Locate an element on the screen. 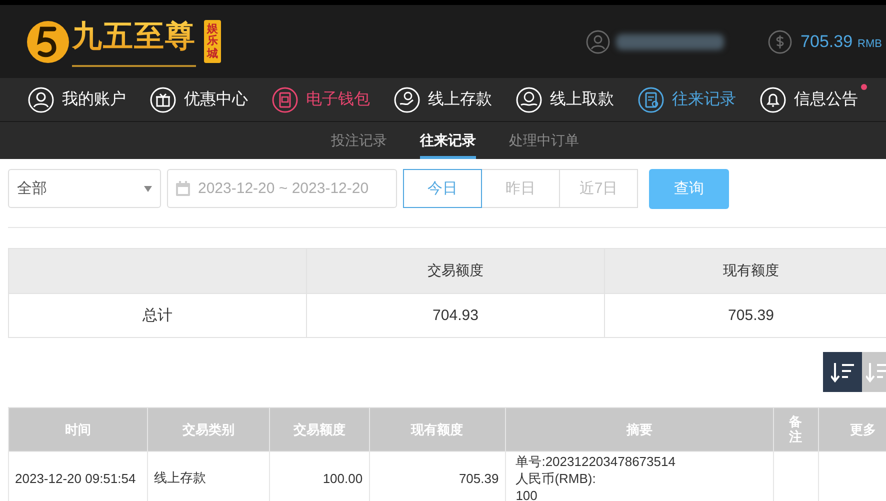 Image resolution: width=886 pixels, height=501 pixels. currency-label: RMB is located at coordinates (870, 44).